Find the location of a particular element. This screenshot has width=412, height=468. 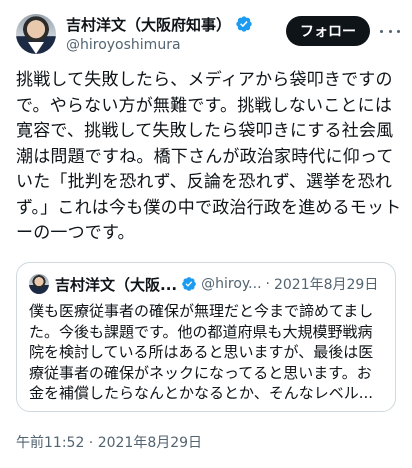

quoted-tweet-header: 吉村洋文（大阪... @hiroy... · 2021年8月29日 is located at coordinates (203, 284).